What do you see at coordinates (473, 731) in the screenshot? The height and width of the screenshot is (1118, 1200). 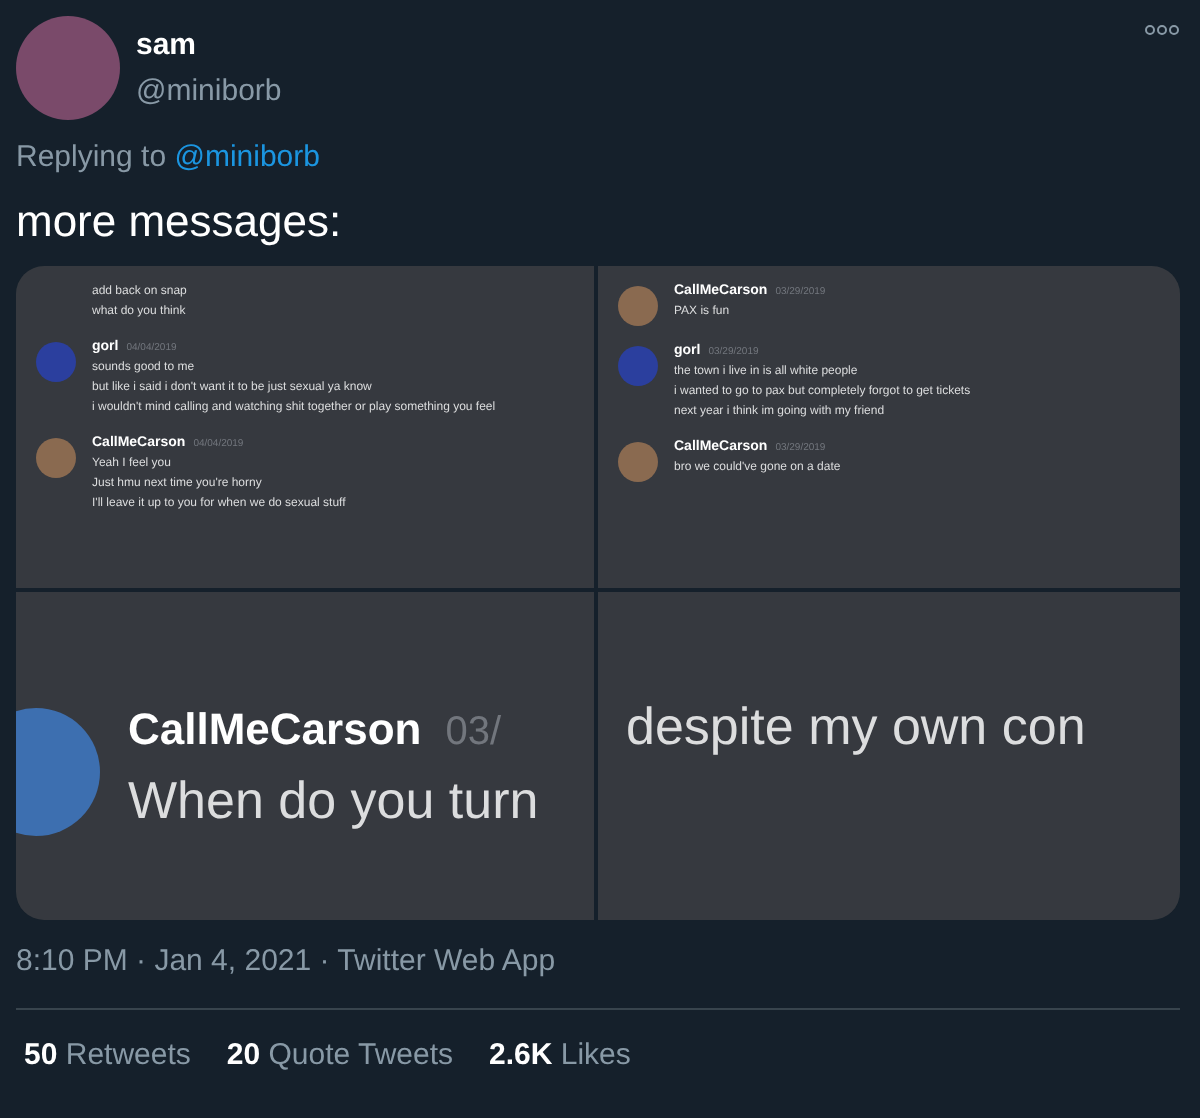 I see `message-date: 03/` at bounding box center [473, 731].